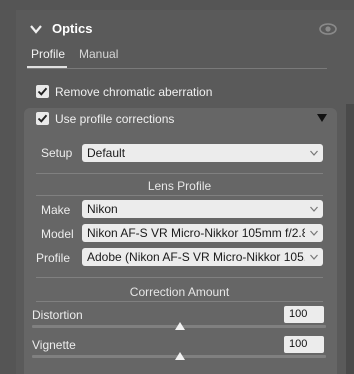 The height and width of the screenshot is (374, 354). What do you see at coordinates (322, 118) in the screenshot?
I see `triangle-down-icon` at bounding box center [322, 118].